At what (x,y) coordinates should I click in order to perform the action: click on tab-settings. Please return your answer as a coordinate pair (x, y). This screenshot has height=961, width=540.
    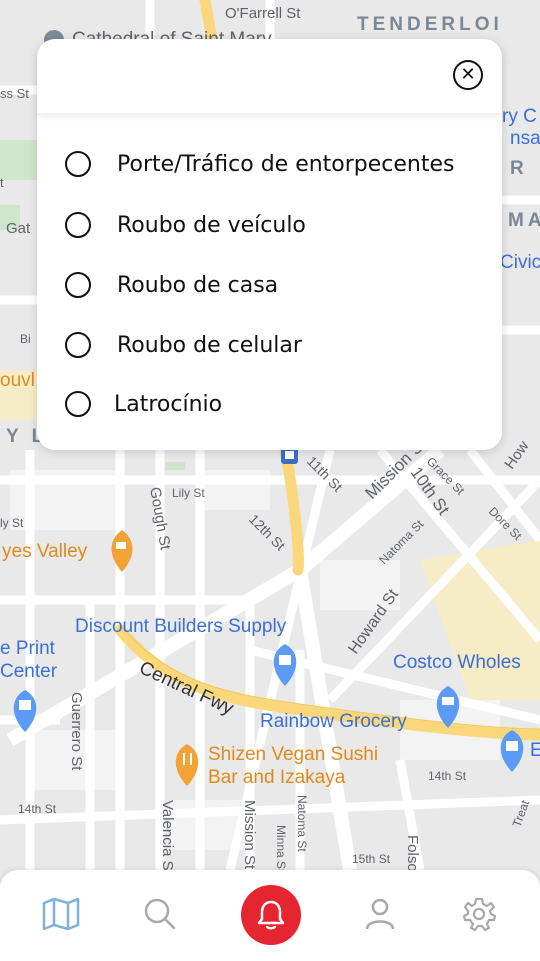
    Looking at the image, I should click on (479, 914).